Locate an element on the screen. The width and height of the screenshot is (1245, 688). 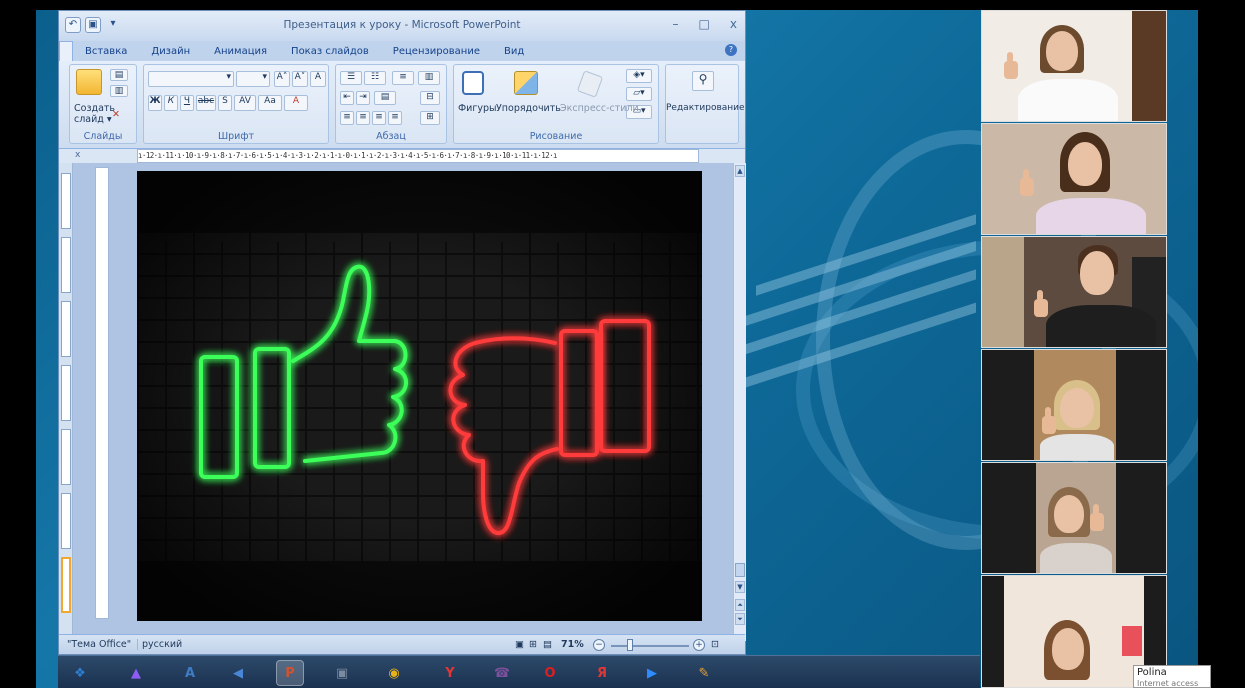
font-app-icon: A is located at coordinates (190, 673).